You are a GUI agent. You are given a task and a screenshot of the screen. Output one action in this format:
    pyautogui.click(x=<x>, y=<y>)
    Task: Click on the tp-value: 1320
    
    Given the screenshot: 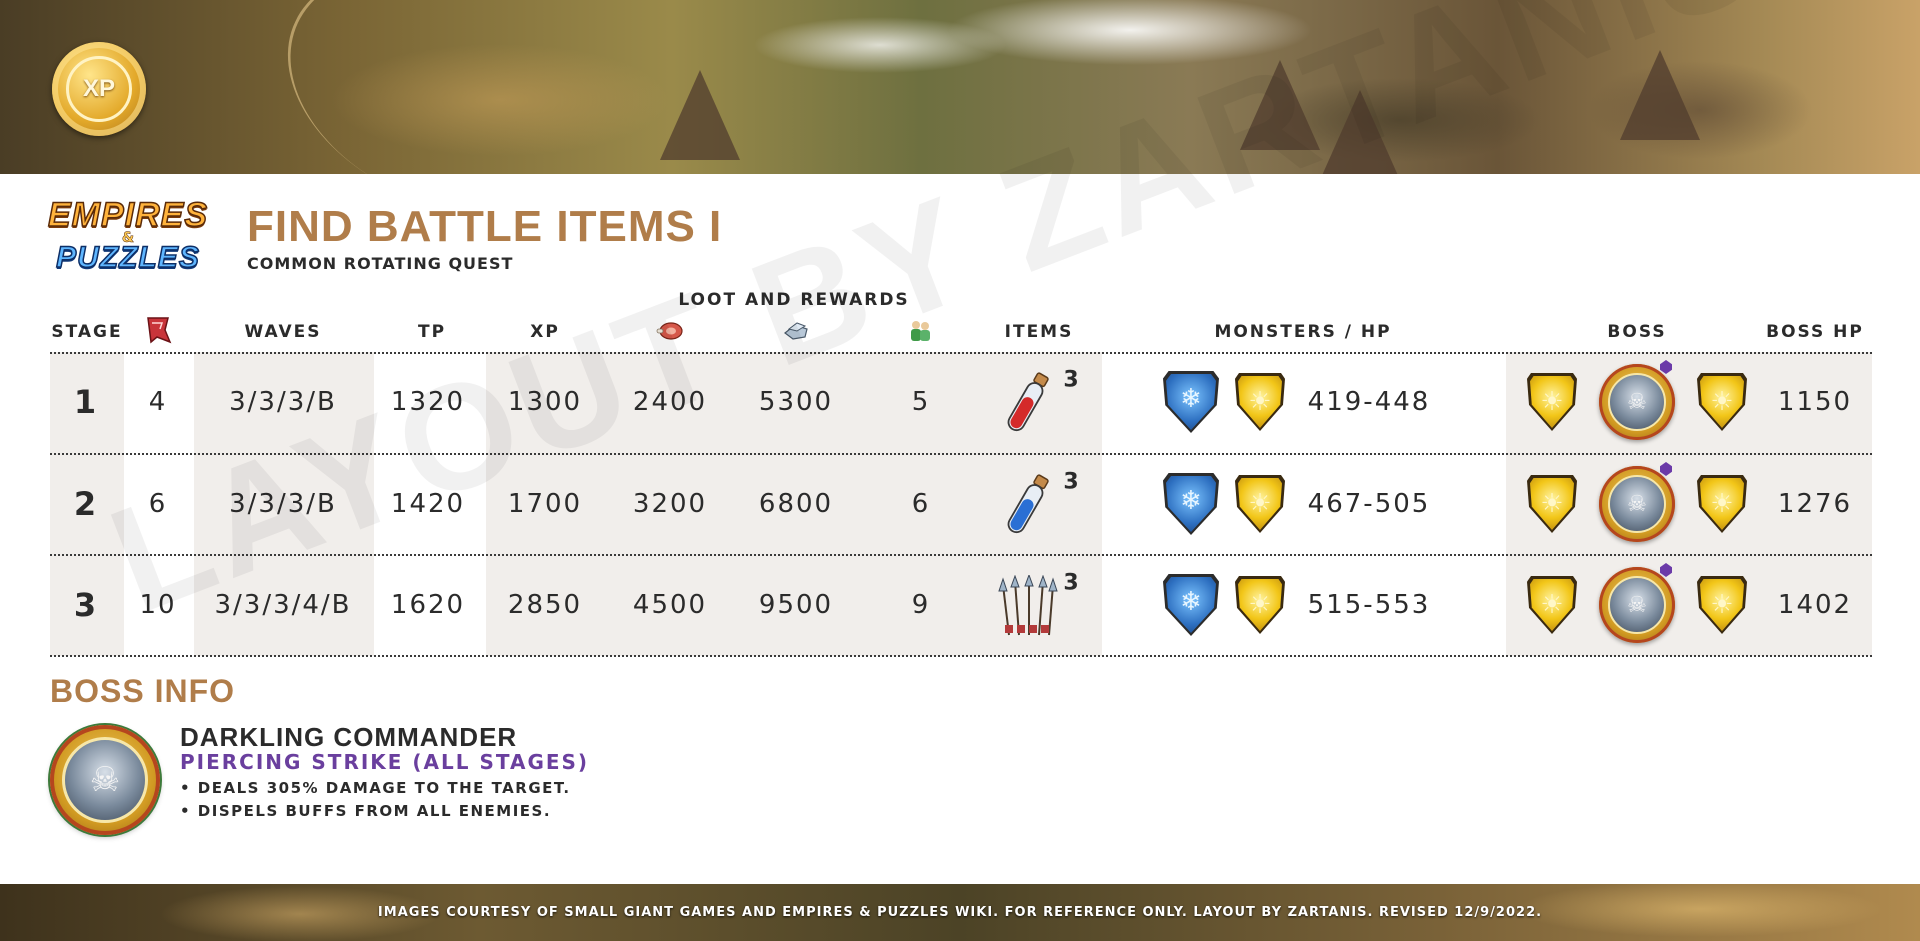 What is the action you would take?
    pyautogui.click(x=428, y=402)
    